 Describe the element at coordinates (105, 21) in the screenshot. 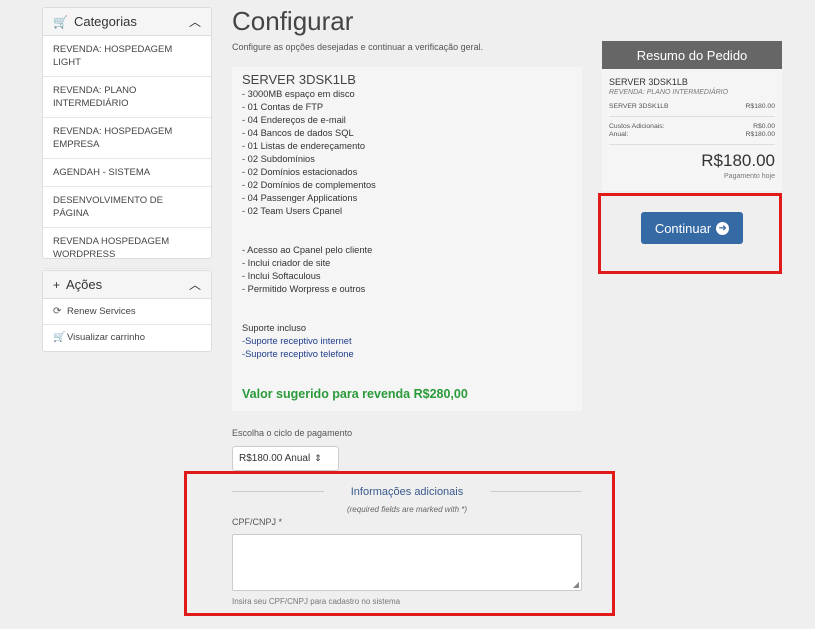

I see `categories-title: Categorias` at that location.